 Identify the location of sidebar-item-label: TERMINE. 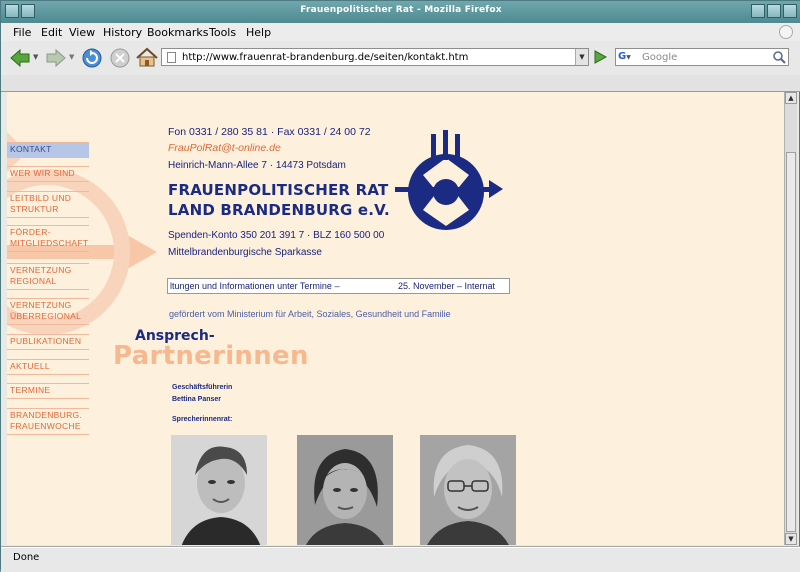
(30, 390).